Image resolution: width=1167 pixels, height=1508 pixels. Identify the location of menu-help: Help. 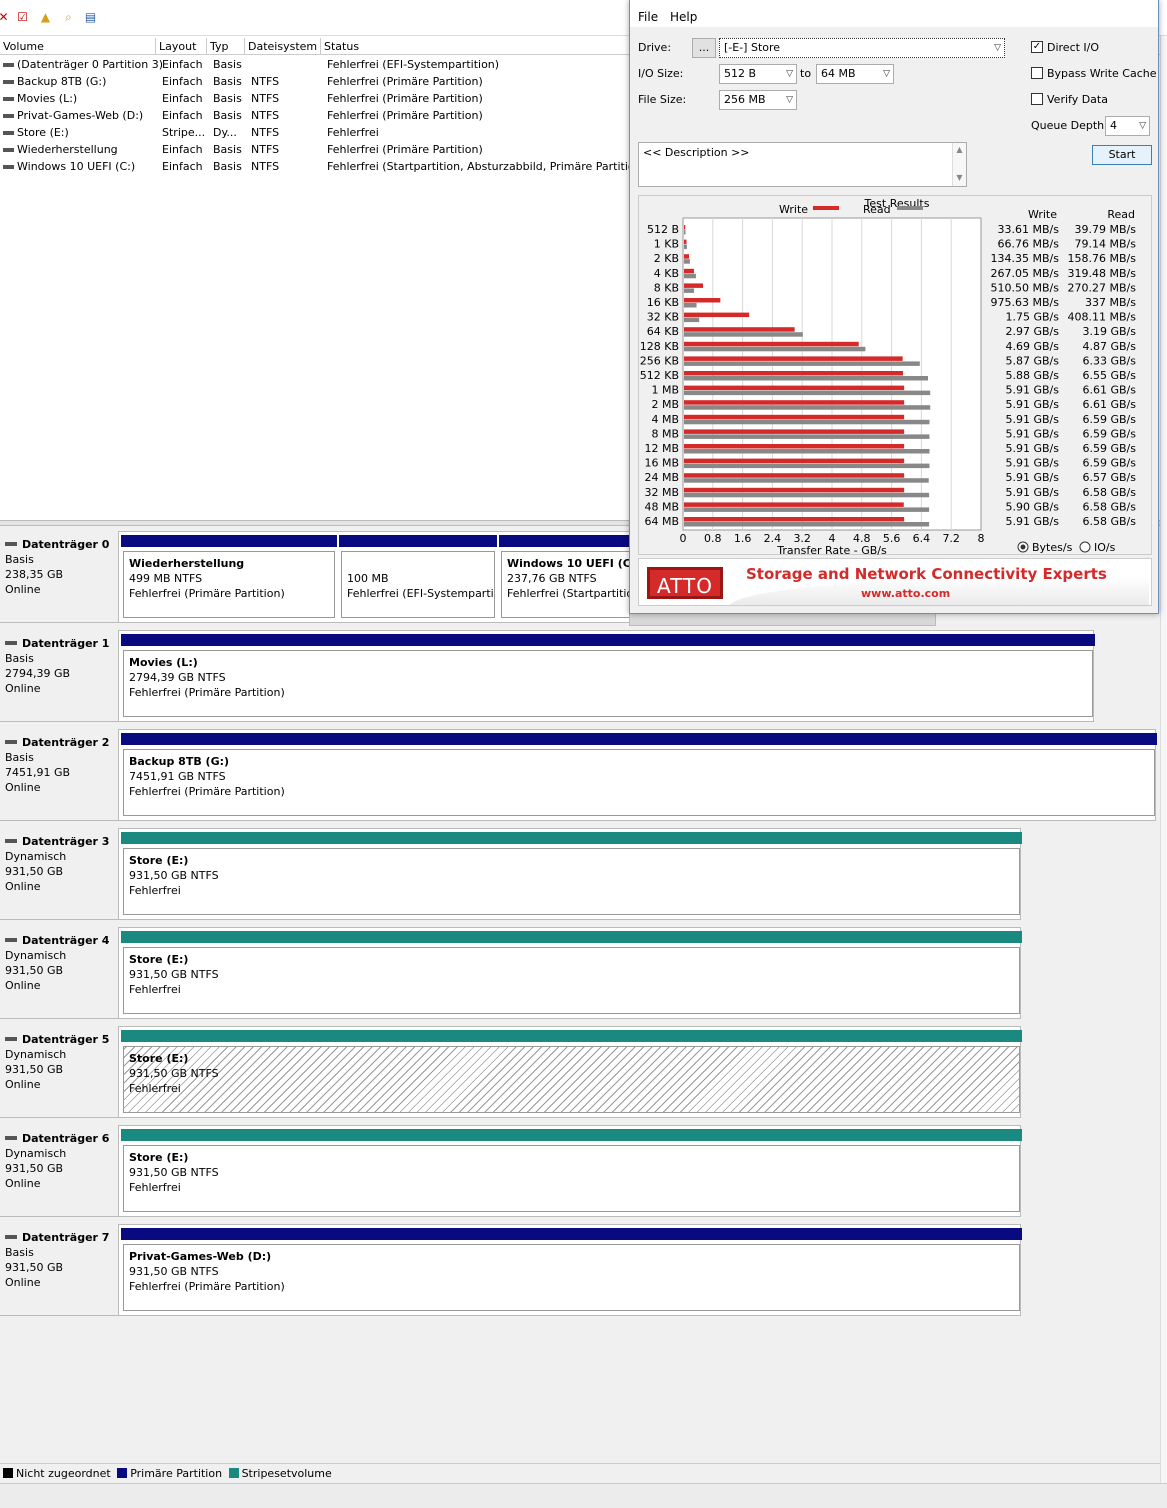
(683, 17).